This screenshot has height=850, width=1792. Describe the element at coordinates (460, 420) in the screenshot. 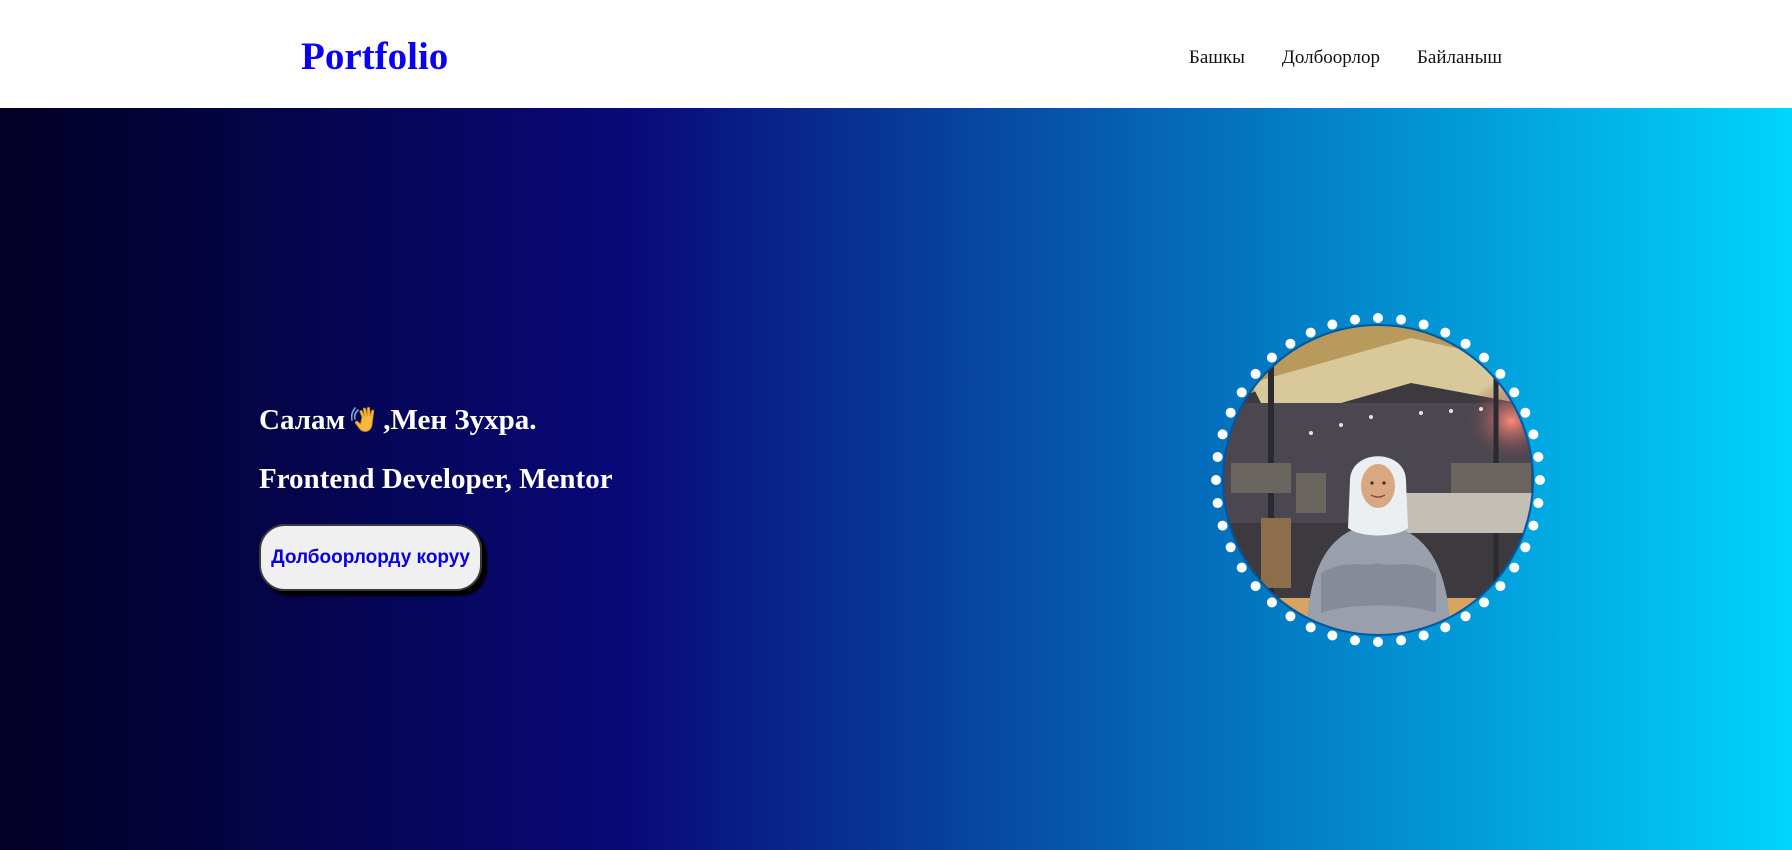

I see `greeting-name-text: ,Мен Зухра.` at that location.